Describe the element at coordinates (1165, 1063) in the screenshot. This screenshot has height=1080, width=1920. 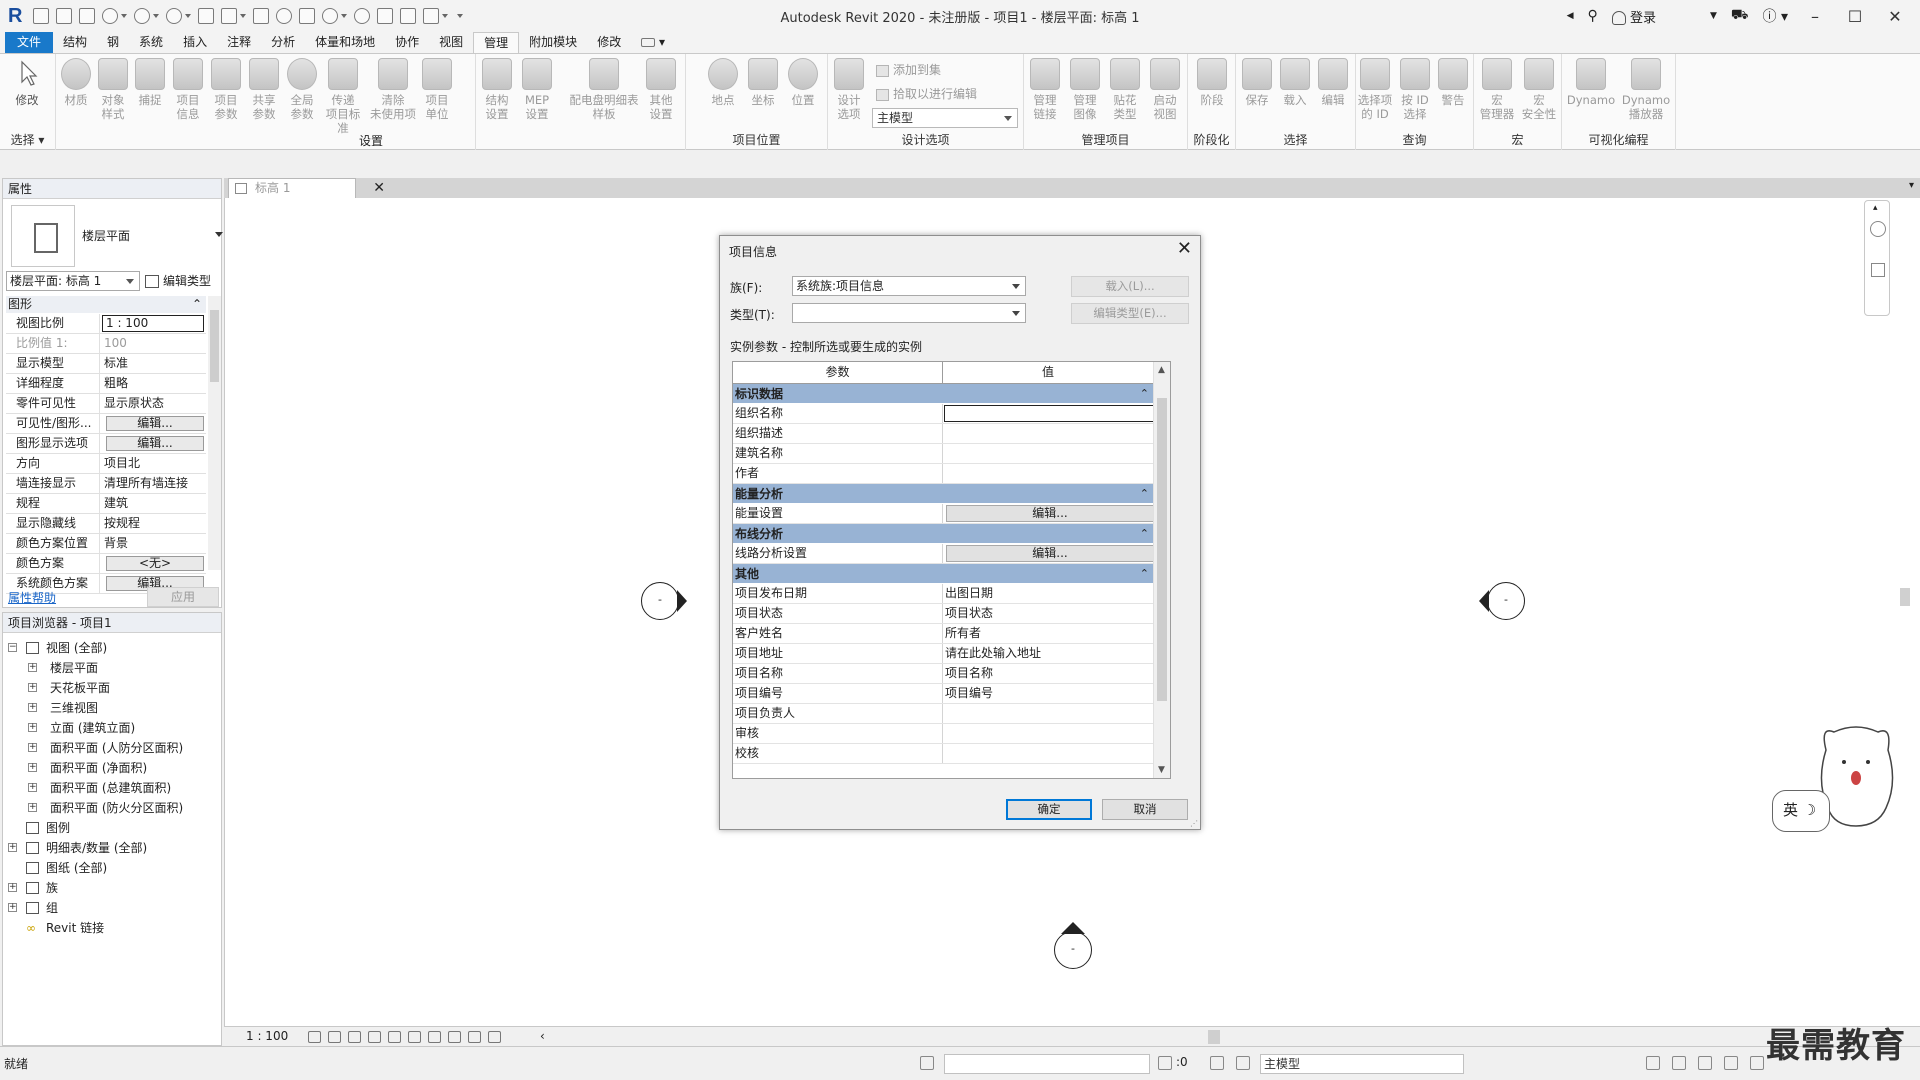
I see `editing-requests-icon` at that location.